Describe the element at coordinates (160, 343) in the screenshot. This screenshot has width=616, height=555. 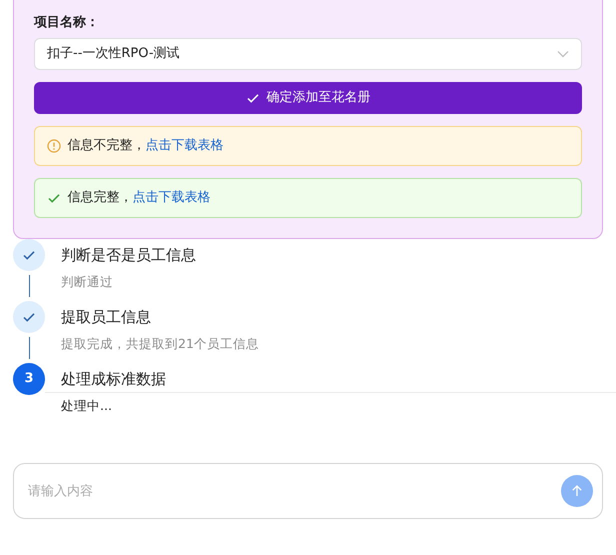
I see `step-description: 提取完成，共提取到21个员工信息` at that location.